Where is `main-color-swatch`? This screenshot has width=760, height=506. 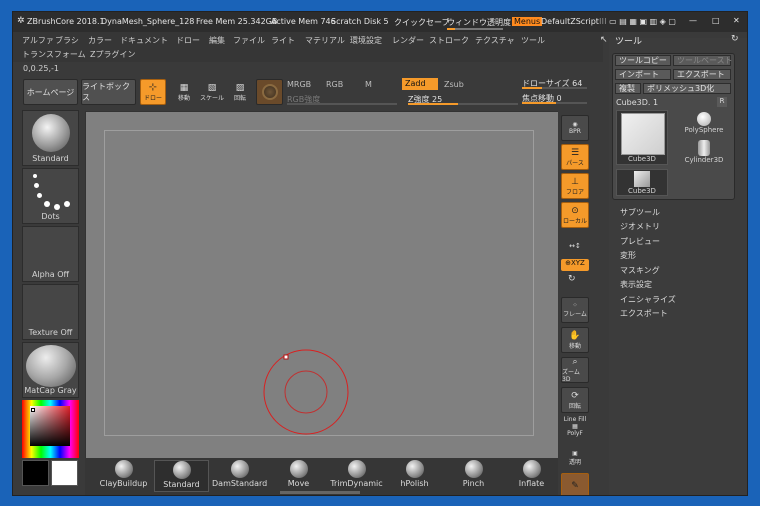
main-color-swatch is located at coordinates (64, 473).